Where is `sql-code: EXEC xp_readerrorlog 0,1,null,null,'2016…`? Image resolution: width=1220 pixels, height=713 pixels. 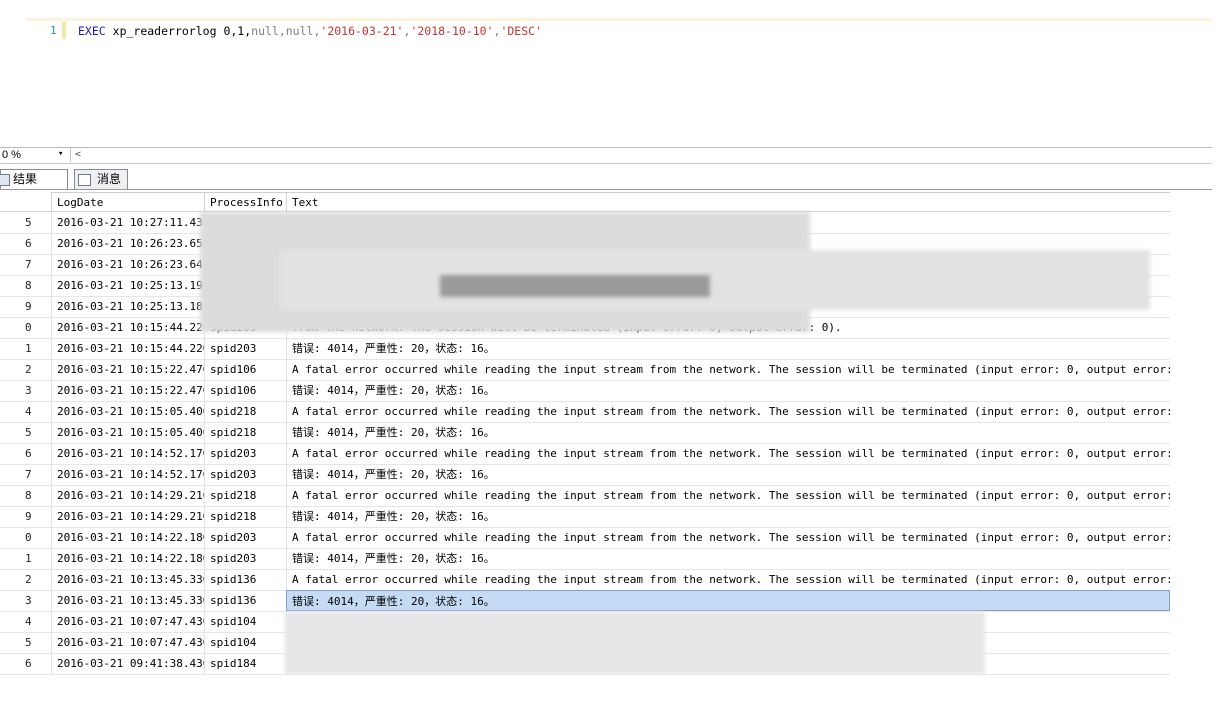
sql-code: EXEC xp_readerrorlog 0,1,null,null,'2016… is located at coordinates (310, 31).